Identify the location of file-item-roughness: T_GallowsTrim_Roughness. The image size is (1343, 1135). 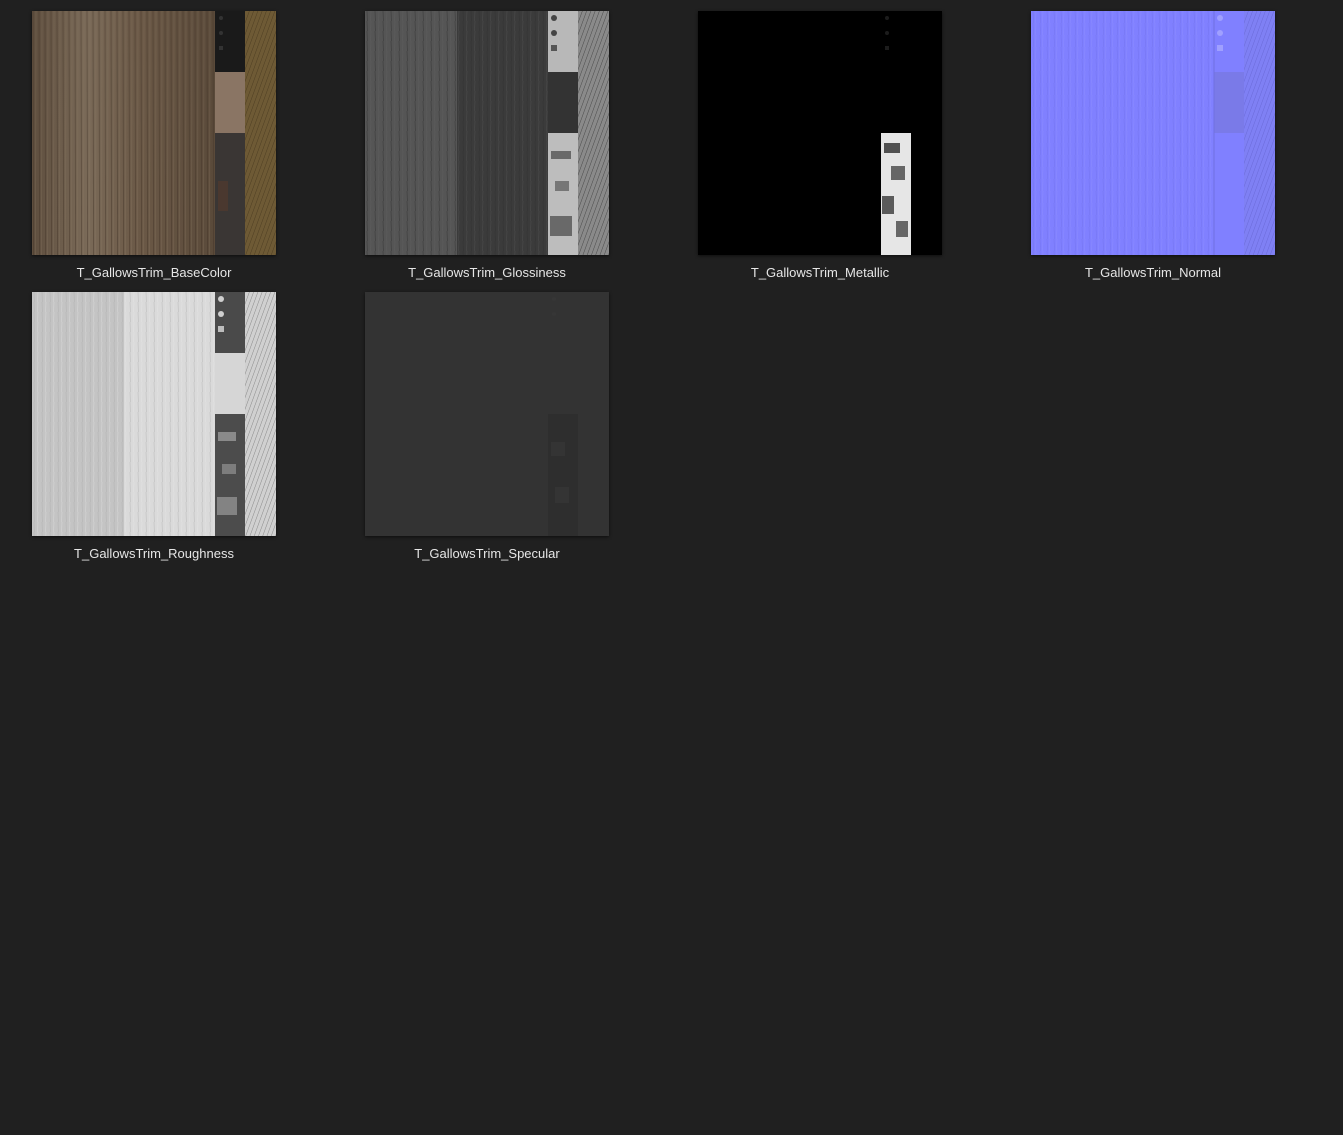
(161, 429).